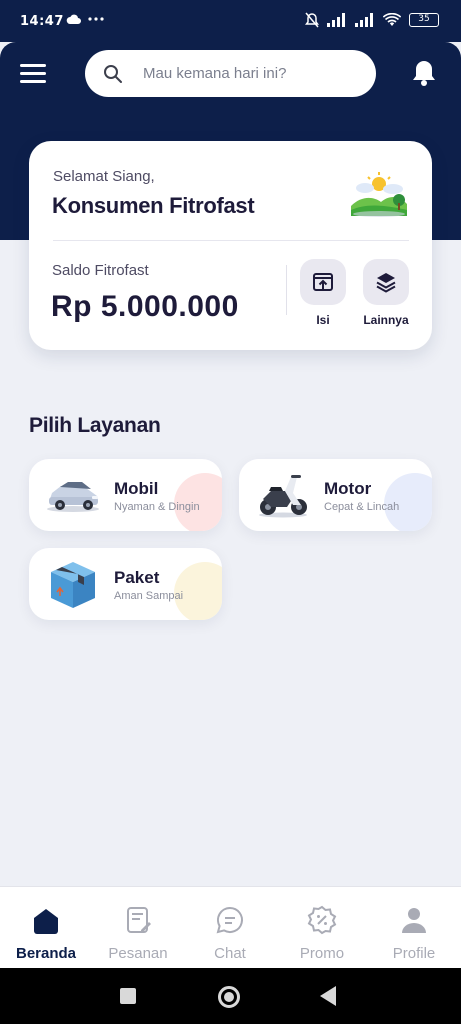  What do you see at coordinates (136, 488) in the screenshot?
I see `service-title: Mobil` at bounding box center [136, 488].